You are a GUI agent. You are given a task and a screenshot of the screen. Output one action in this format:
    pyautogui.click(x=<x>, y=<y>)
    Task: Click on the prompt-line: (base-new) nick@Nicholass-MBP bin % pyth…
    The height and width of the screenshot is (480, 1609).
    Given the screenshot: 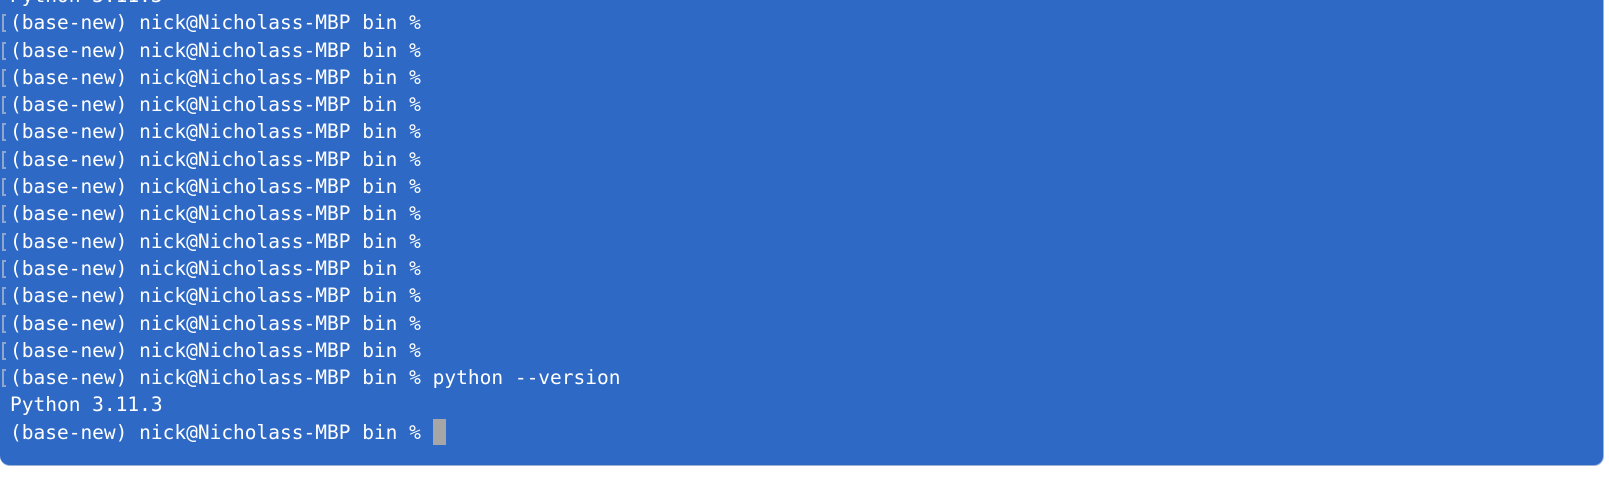 What is the action you would take?
    pyautogui.click(x=801, y=377)
    